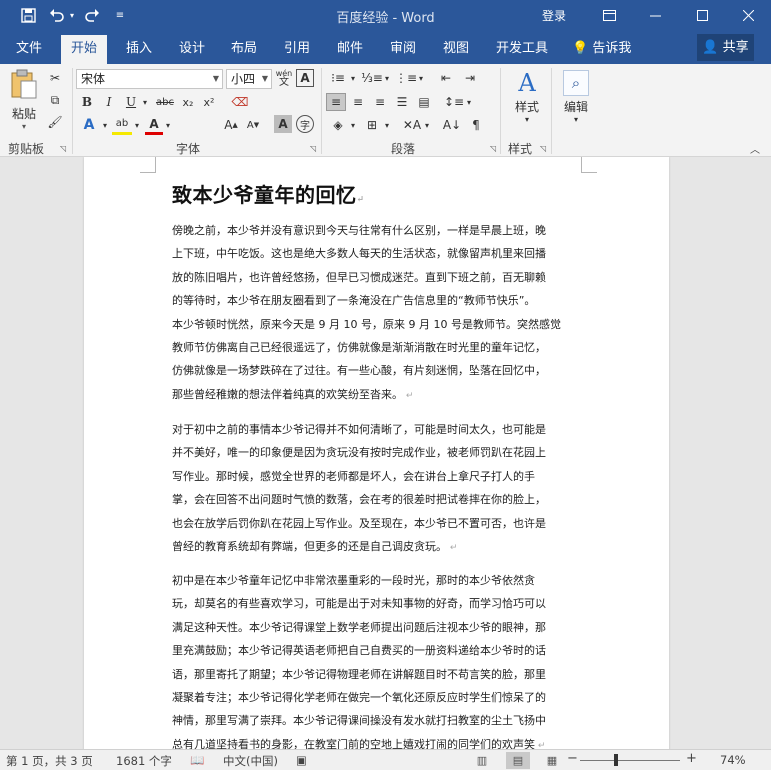  What do you see at coordinates (29, 49) in the screenshot?
I see `tab-file: 文件` at bounding box center [29, 49].